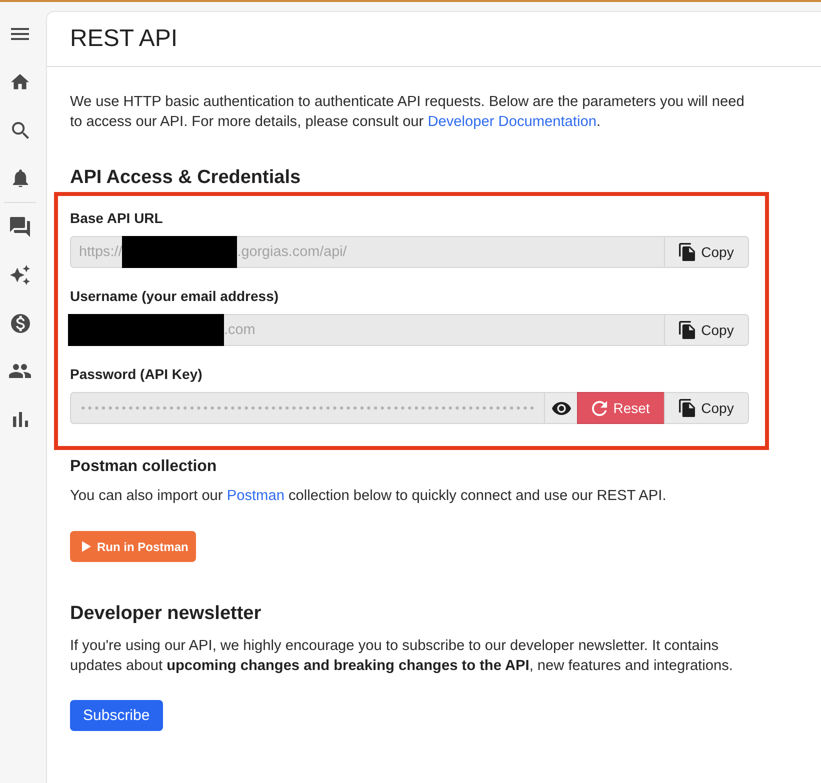  I want to click on field-label: Password (API Key), so click(137, 374).